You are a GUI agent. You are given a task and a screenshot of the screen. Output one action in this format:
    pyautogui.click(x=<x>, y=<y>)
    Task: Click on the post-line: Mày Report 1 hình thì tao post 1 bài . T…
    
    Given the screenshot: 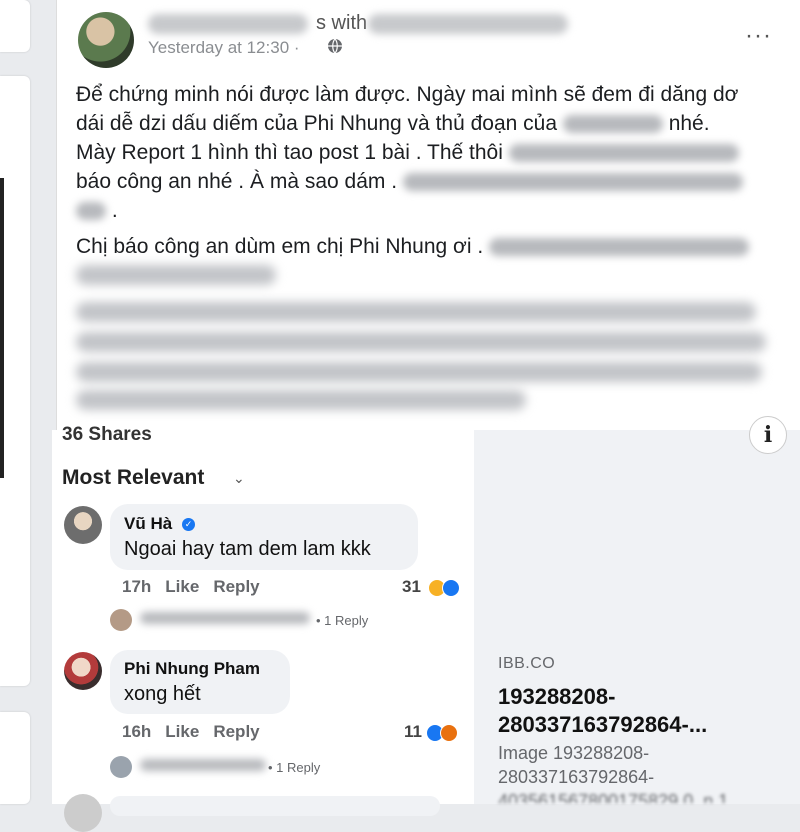 What is the action you would take?
    pyautogui.click(x=407, y=152)
    